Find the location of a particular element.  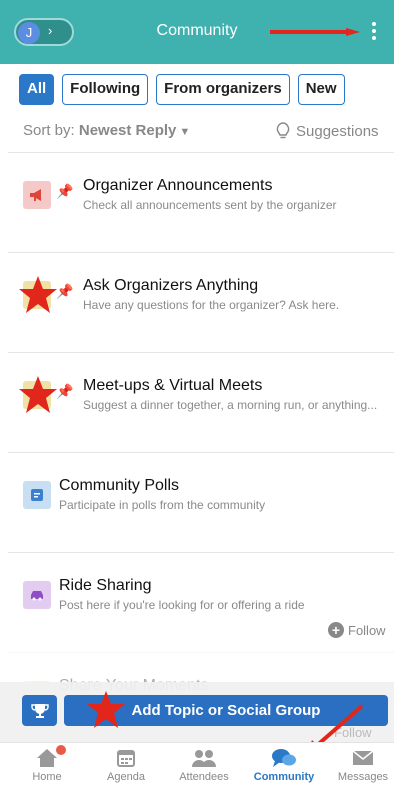

poll-icon is located at coordinates (37, 495).